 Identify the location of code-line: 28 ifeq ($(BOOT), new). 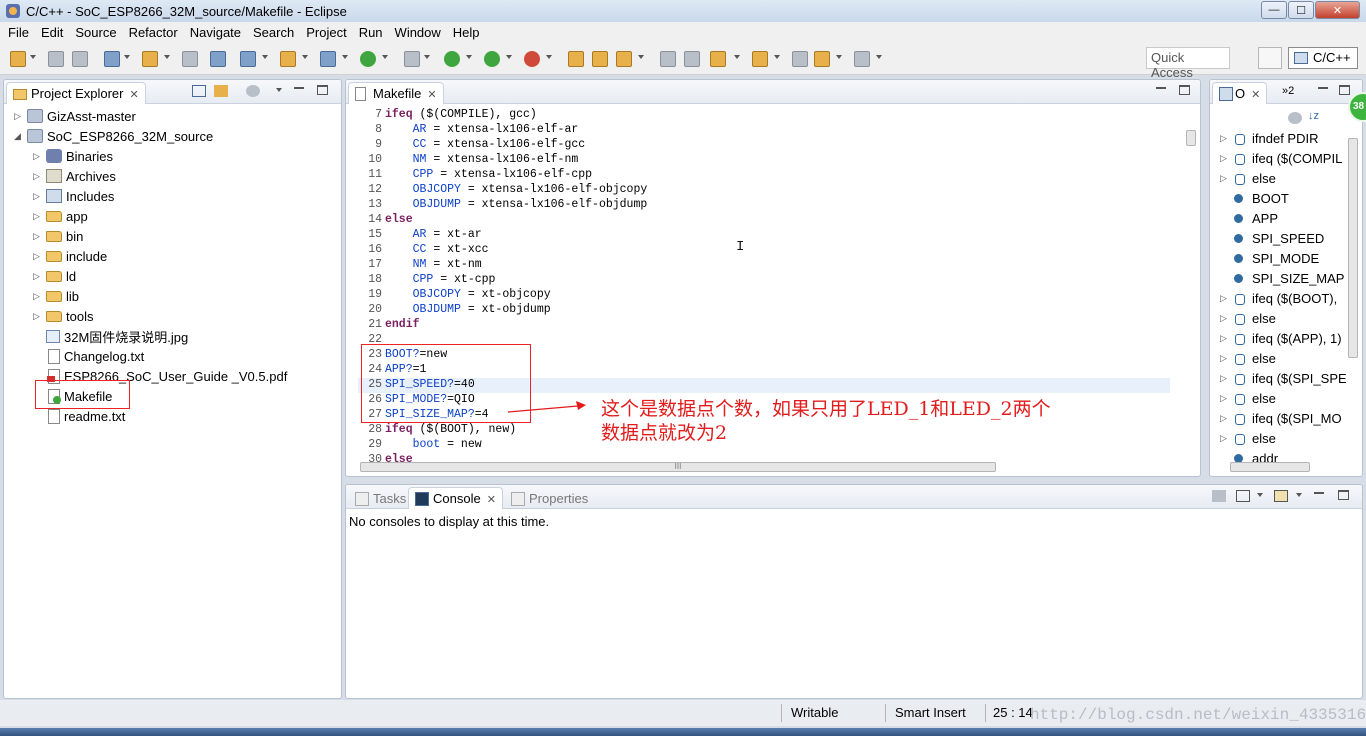
(764, 430).